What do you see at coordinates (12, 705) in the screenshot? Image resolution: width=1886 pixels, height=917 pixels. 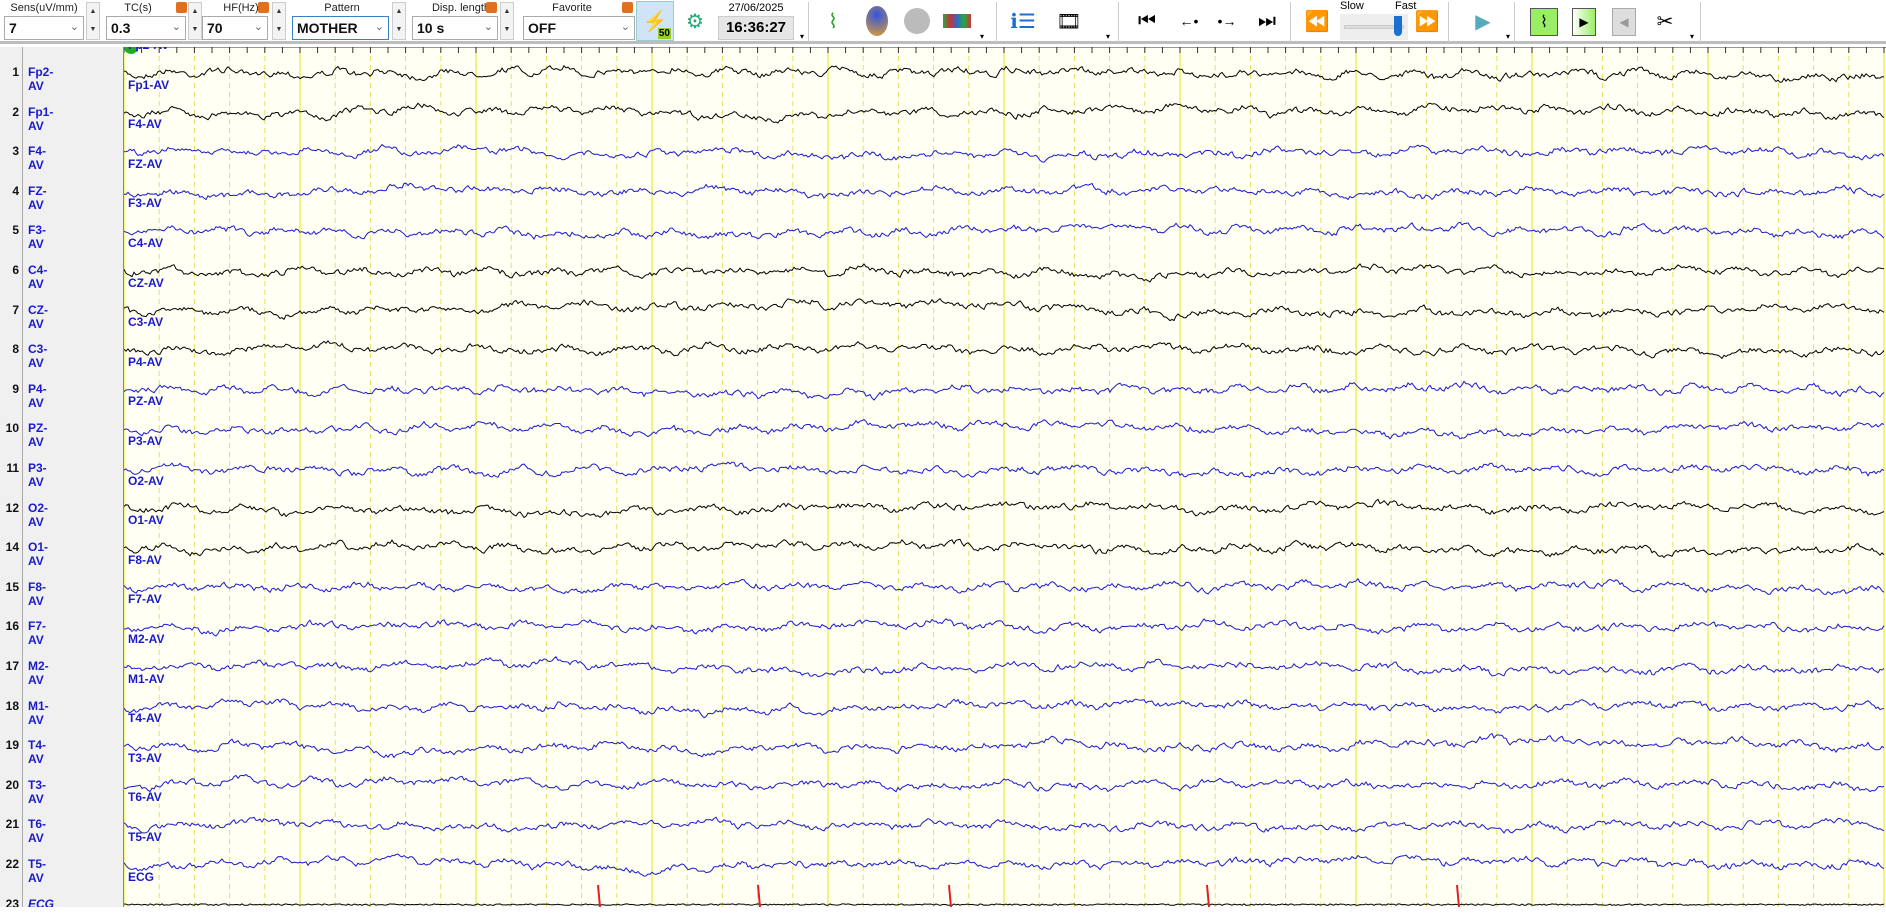 I see `channel-number: 18` at bounding box center [12, 705].